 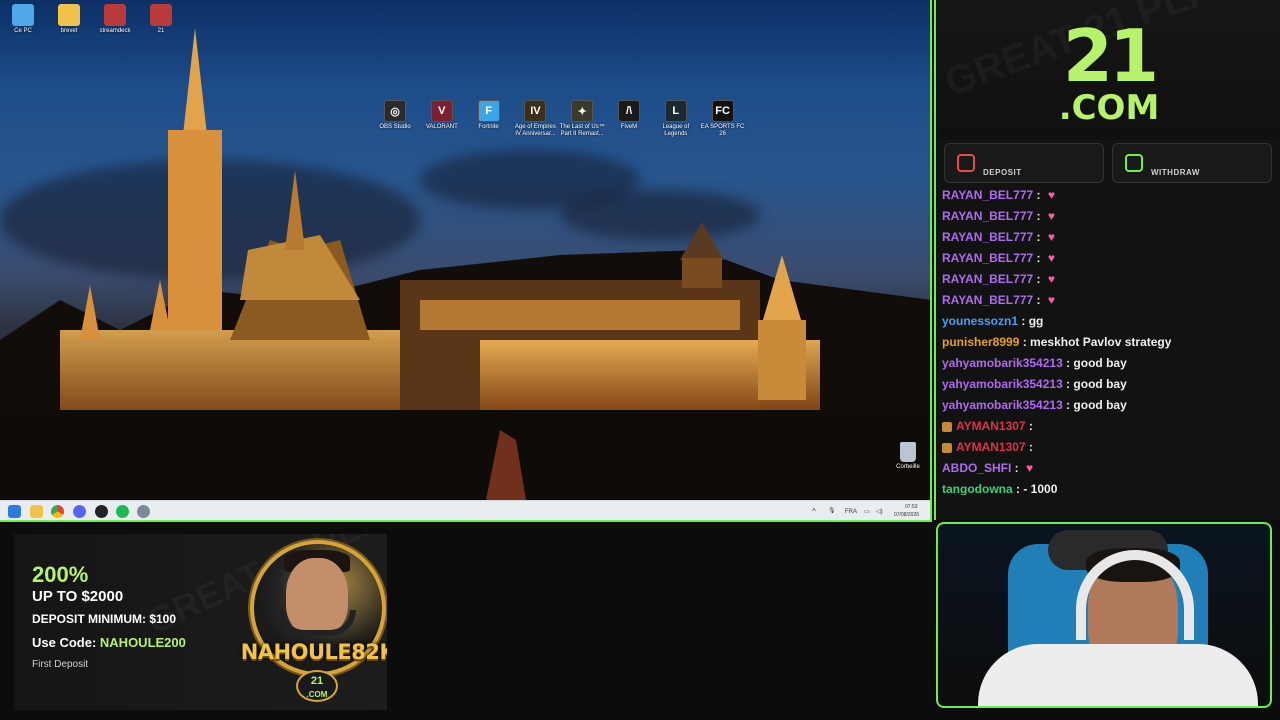 I want to click on brand-logo-number: 21, so click(x=1110, y=56).